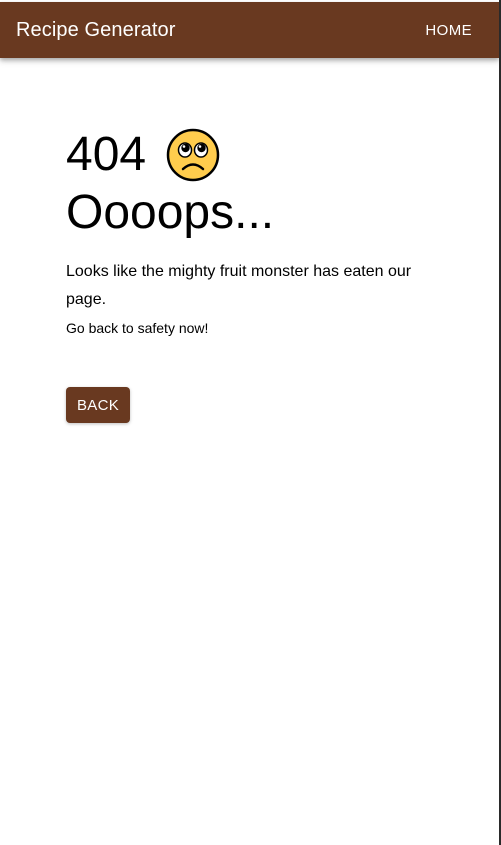 This screenshot has height=845, width=501. I want to click on app-title: Recipe Generator, so click(95, 30).